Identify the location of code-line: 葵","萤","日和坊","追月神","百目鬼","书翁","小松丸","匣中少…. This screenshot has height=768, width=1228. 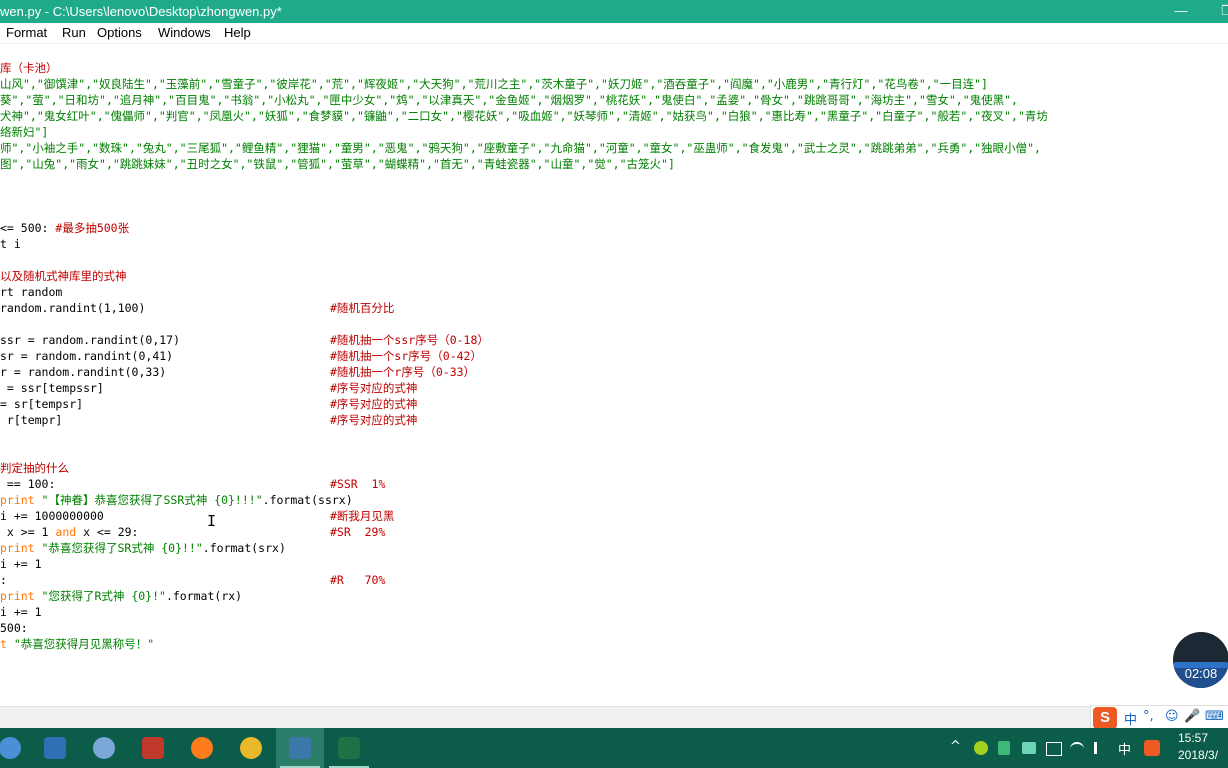
(509, 100).